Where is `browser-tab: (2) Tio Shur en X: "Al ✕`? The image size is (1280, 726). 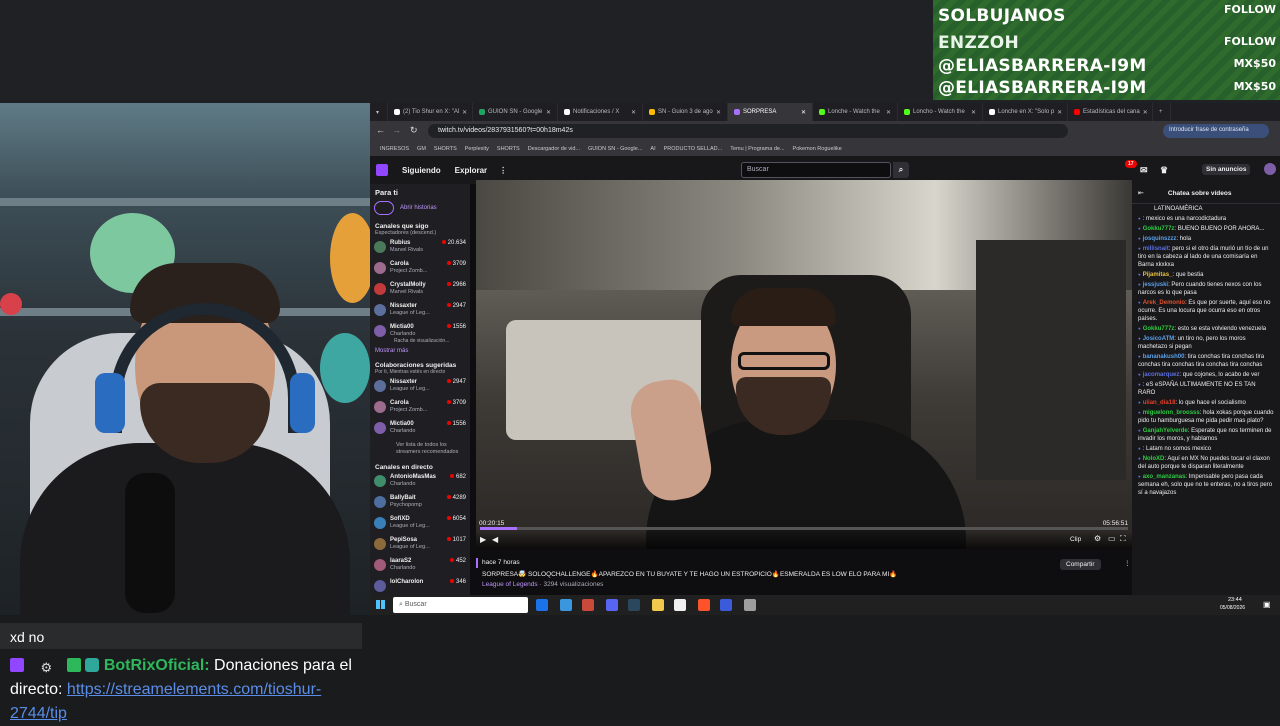 browser-tab: (2) Tio Shur en X: "Al ✕ is located at coordinates (430, 112).